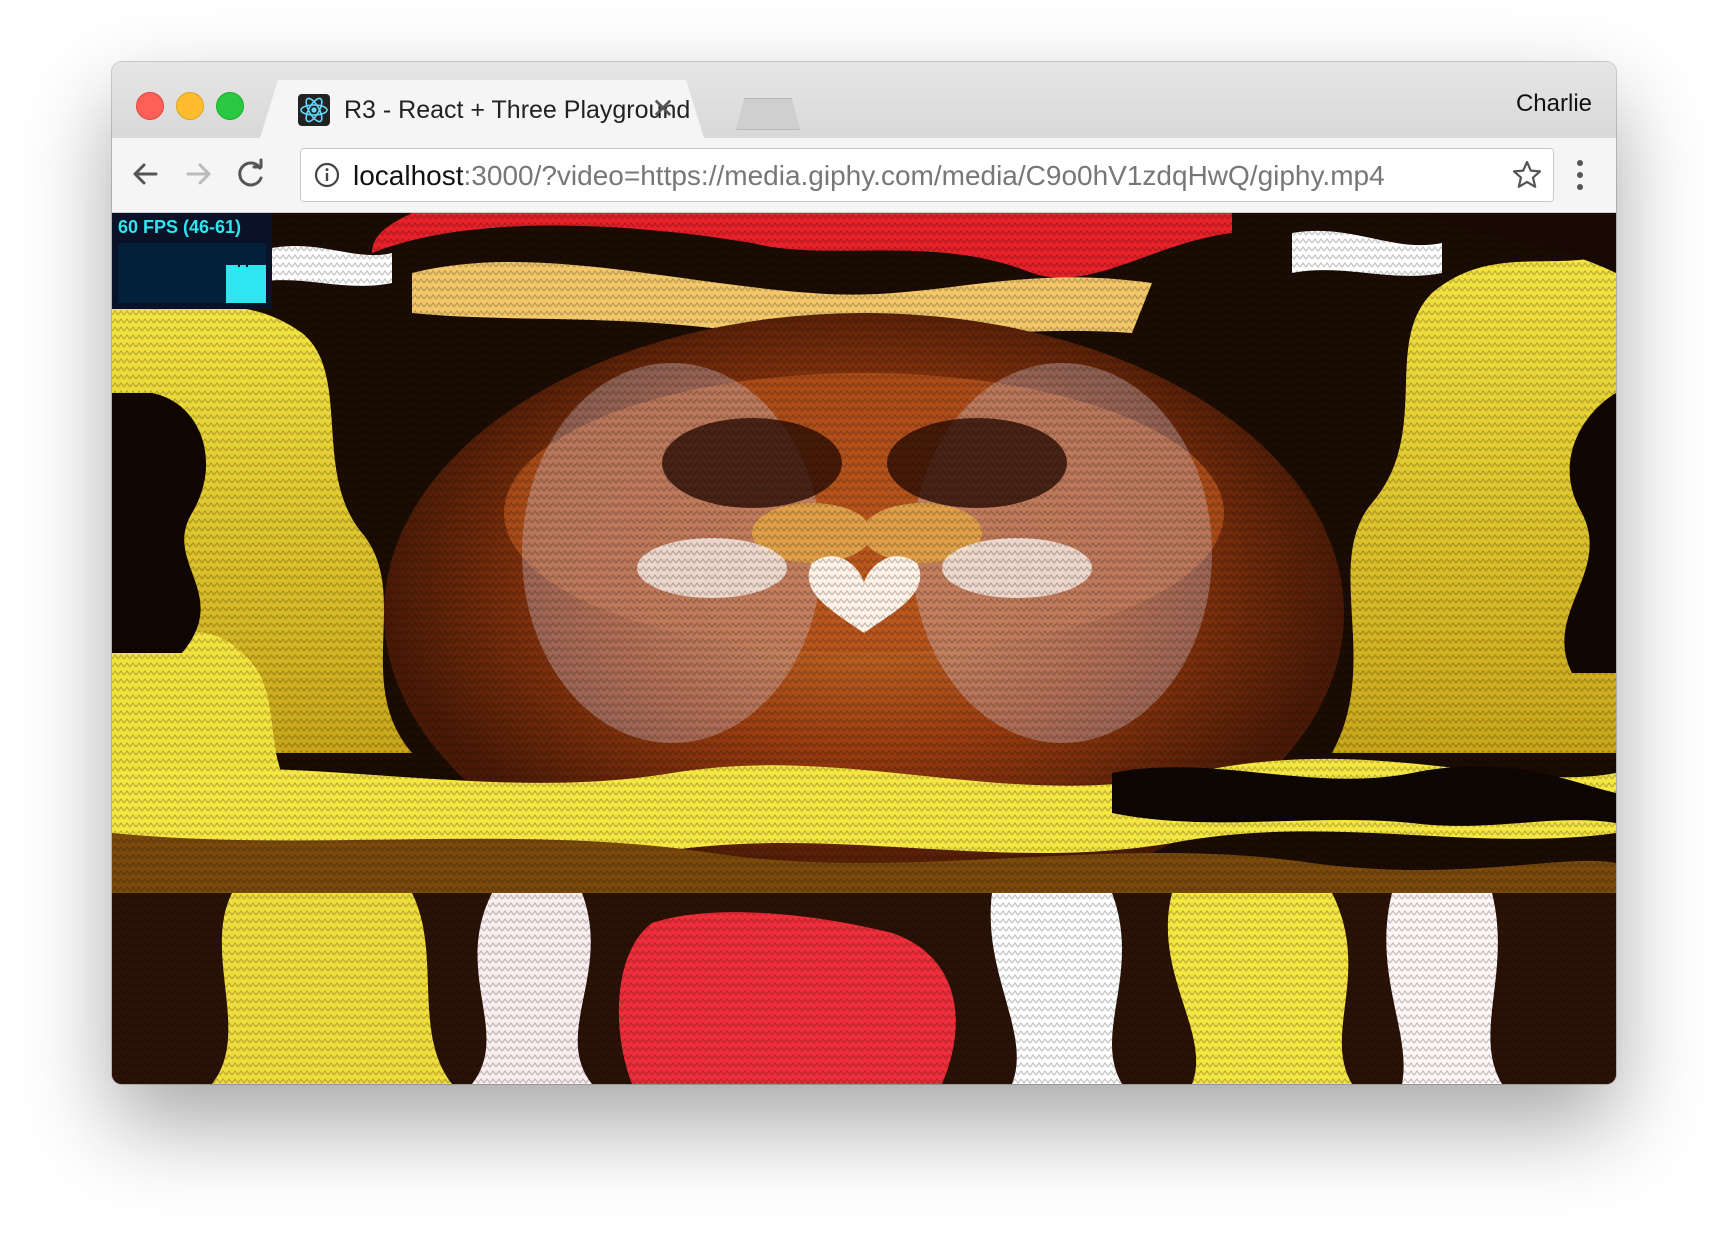 The width and height of the screenshot is (1720, 1240). Describe the element at coordinates (192, 273) in the screenshot. I see `fps-graph` at that location.